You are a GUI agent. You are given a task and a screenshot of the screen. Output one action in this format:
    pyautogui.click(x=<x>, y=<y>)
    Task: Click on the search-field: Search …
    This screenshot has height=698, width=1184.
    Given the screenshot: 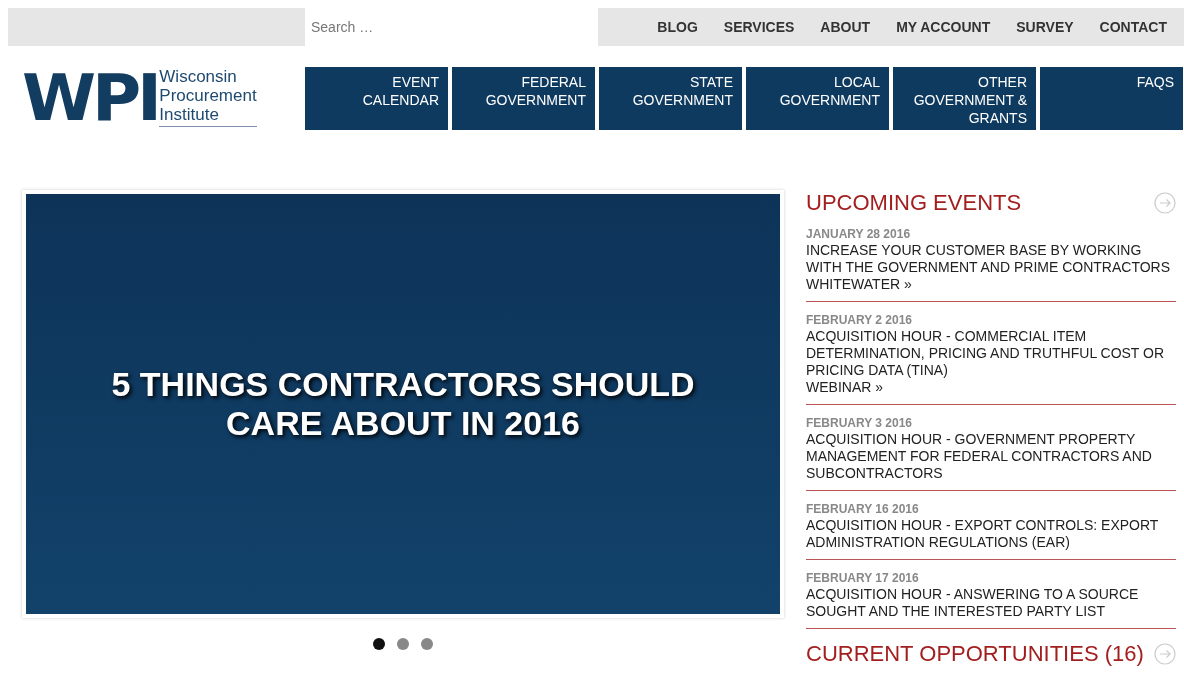 What is the action you would take?
    pyautogui.click(x=451, y=27)
    